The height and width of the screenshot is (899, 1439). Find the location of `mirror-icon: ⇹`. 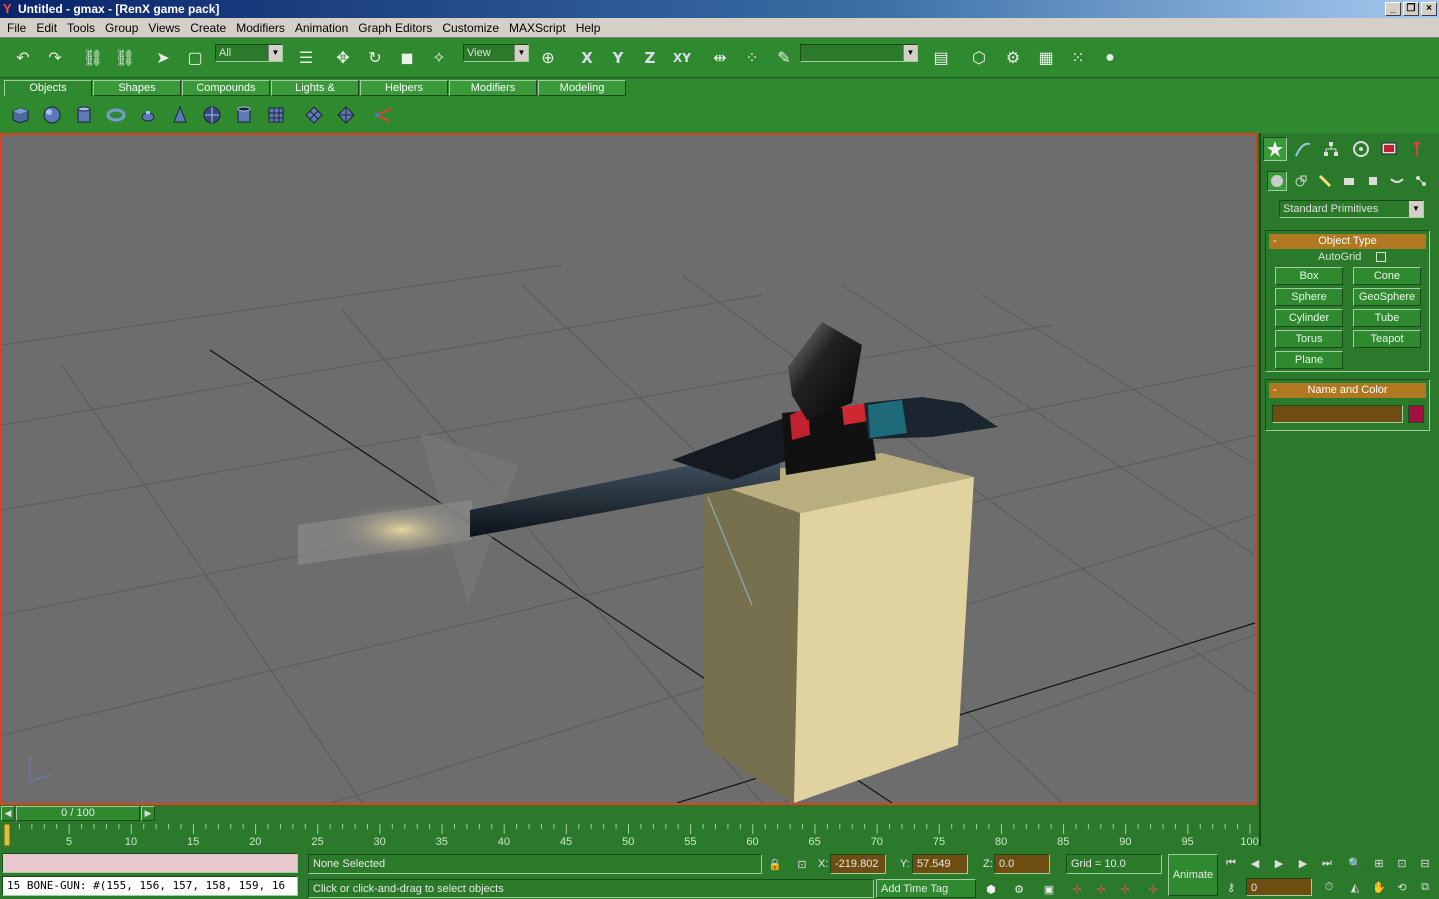

mirror-icon: ⇹ is located at coordinates (720, 58).